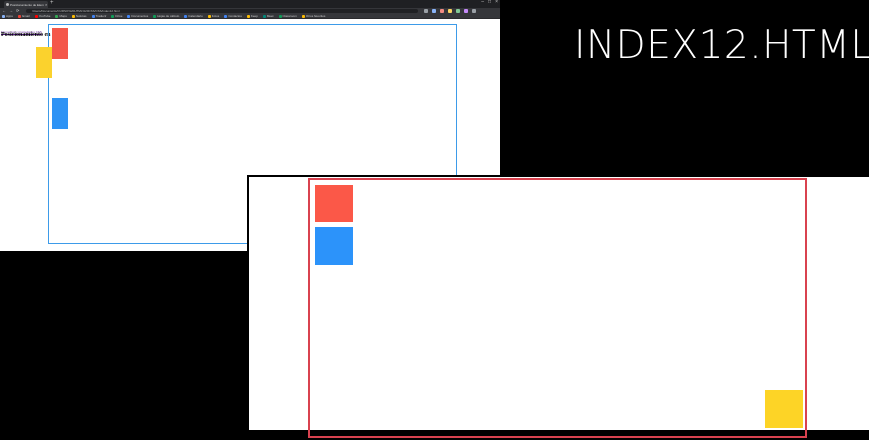 The height and width of the screenshot is (440, 869). I want to click on bookmark-label: Drive, so click(119, 16).